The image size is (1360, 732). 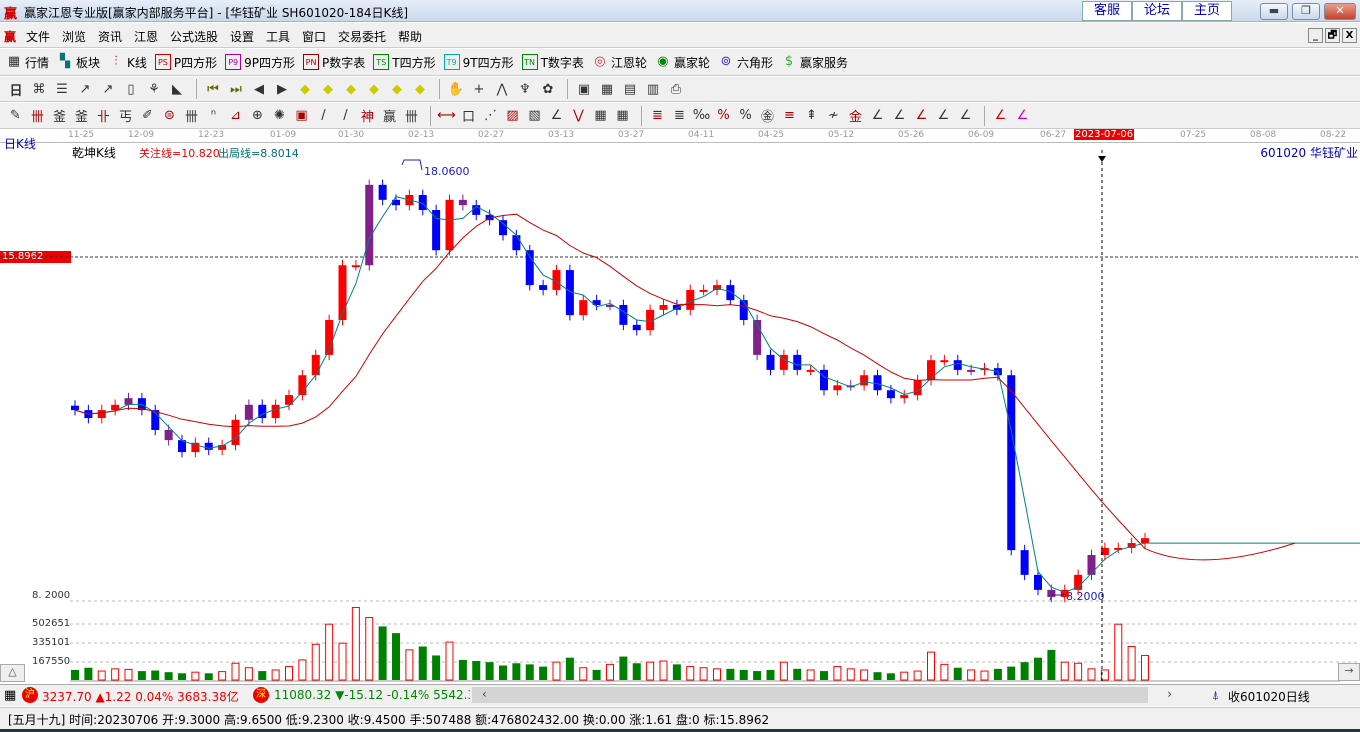 I want to click on kline-mode-icon: ⌘, so click(x=39, y=89).